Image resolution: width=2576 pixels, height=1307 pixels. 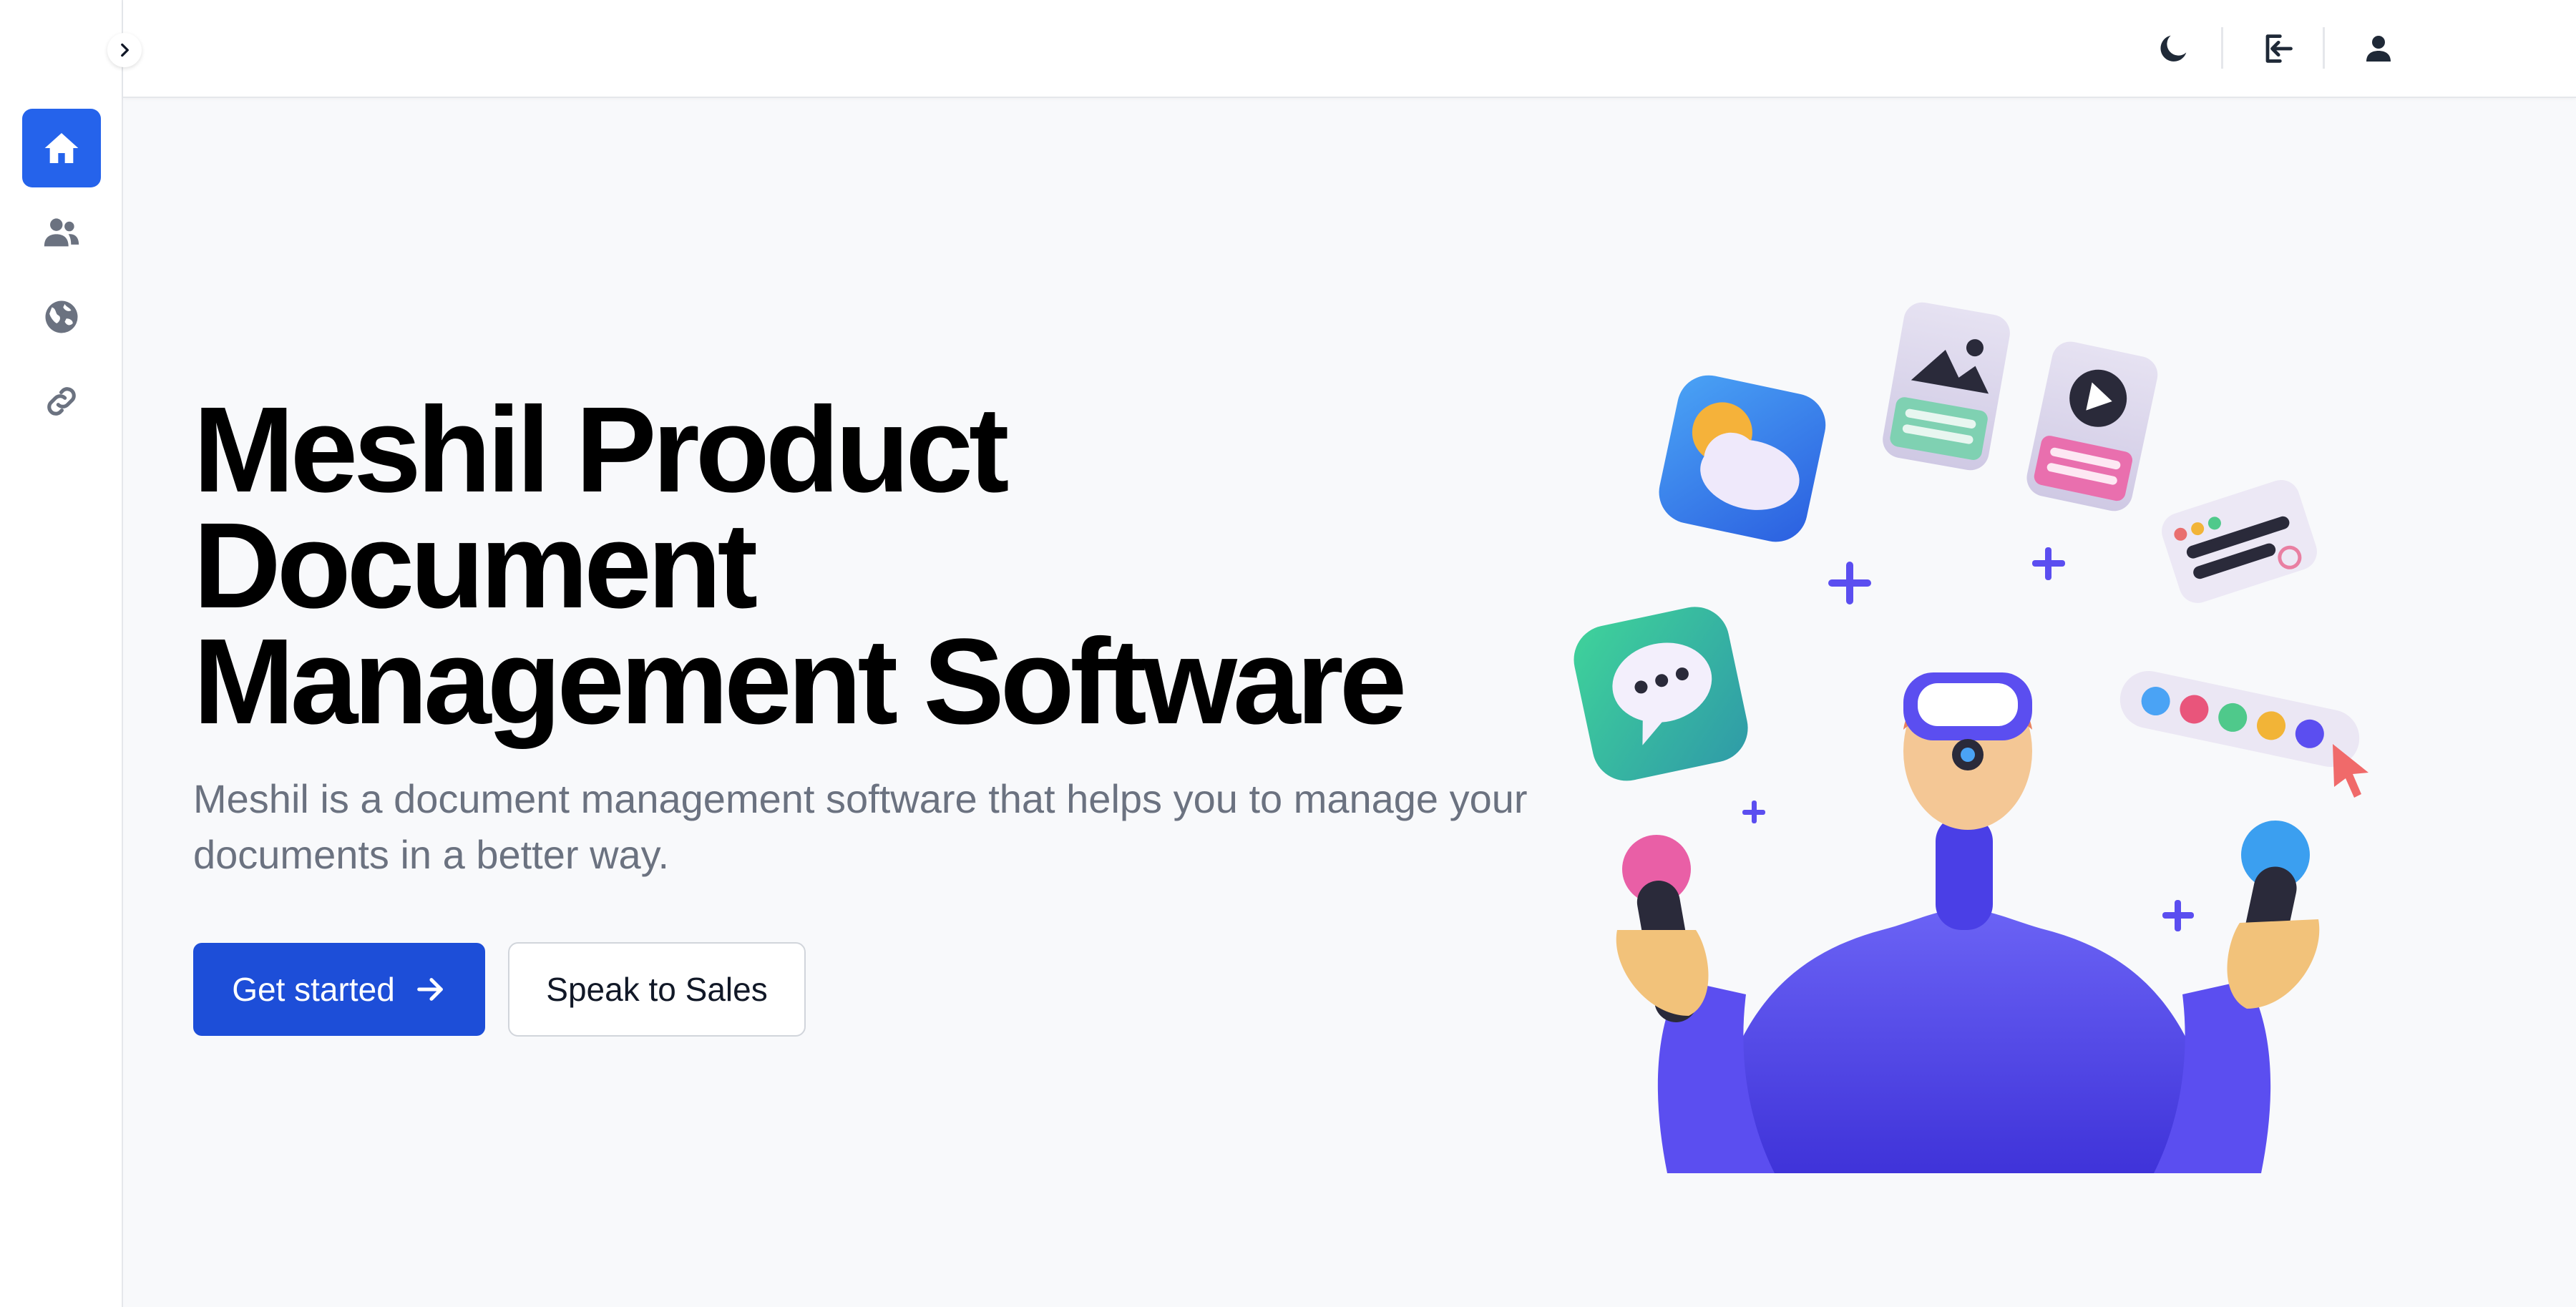 I want to click on text-card, so click(x=2239, y=541).